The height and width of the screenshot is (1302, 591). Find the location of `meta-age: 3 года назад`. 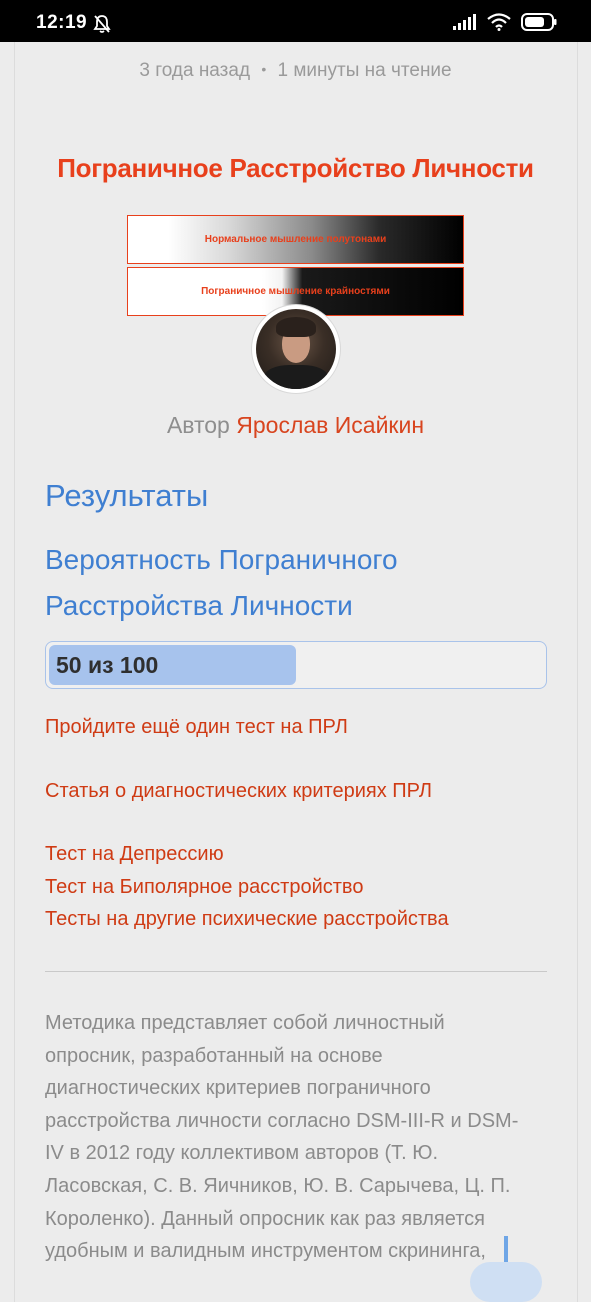

meta-age: 3 года назад is located at coordinates (195, 70).